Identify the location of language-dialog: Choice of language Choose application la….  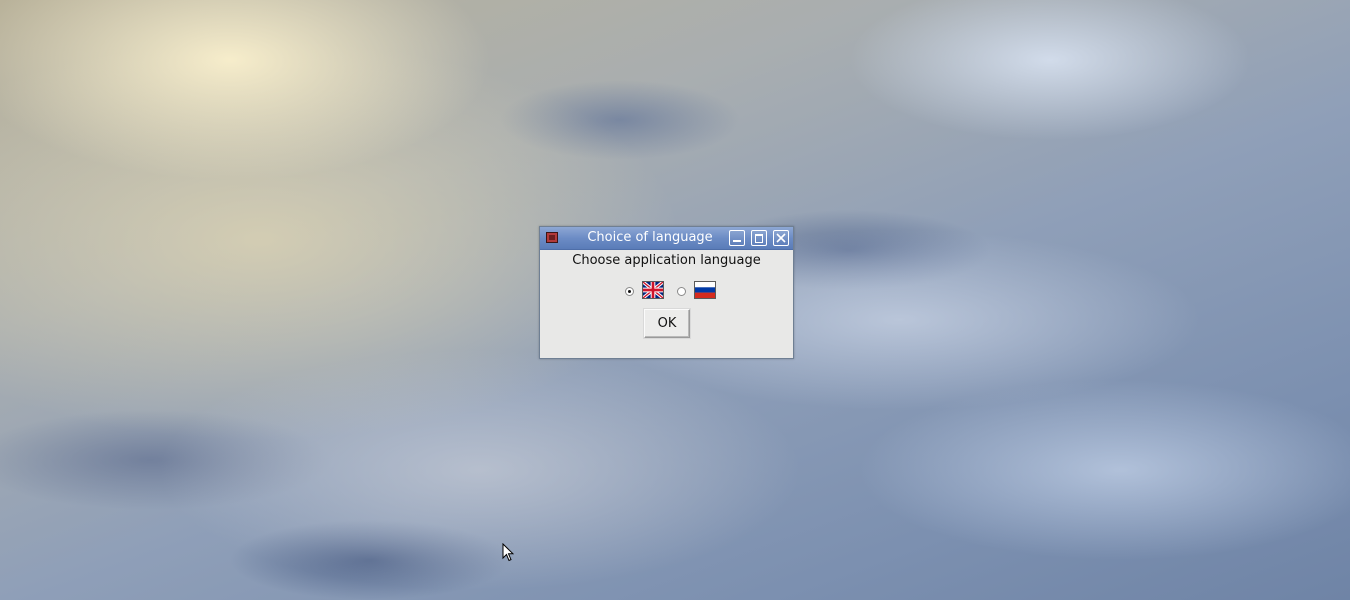
(666, 292).